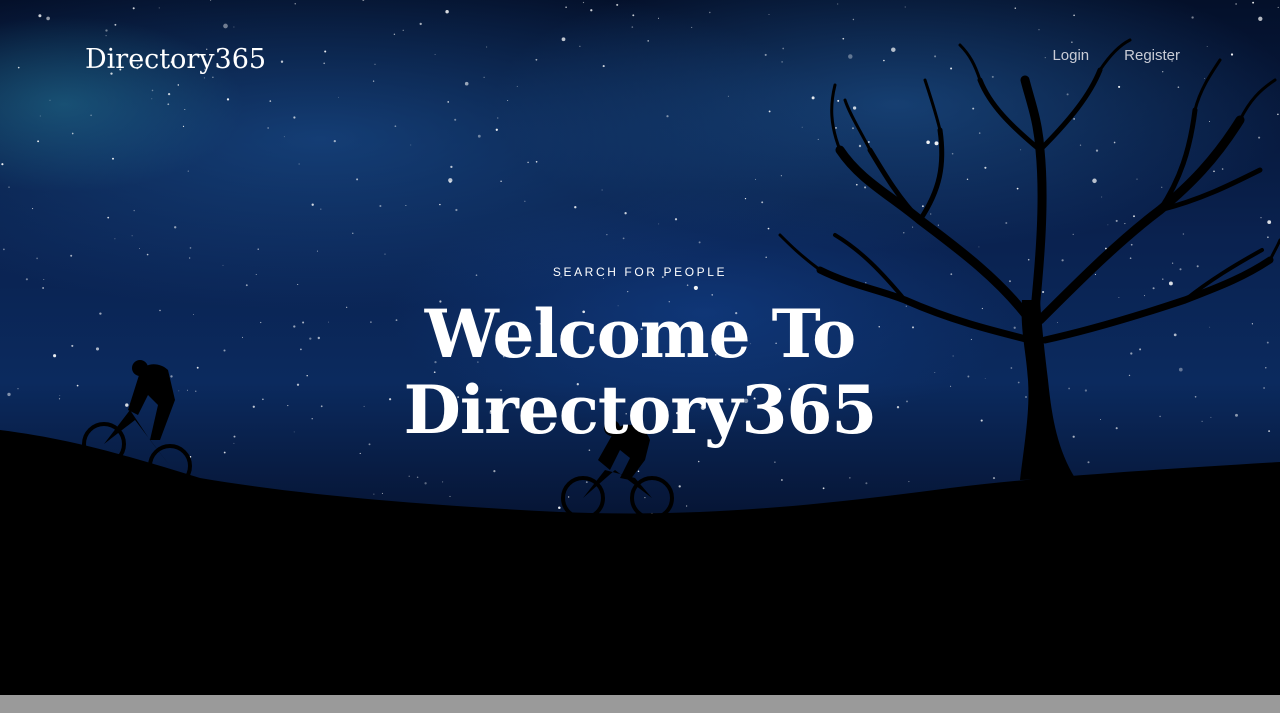 The image size is (1280, 713). Describe the element at coordinates (640, 334) in the screenshot. I see `hero-headline-line1: Welcome To` at that location.